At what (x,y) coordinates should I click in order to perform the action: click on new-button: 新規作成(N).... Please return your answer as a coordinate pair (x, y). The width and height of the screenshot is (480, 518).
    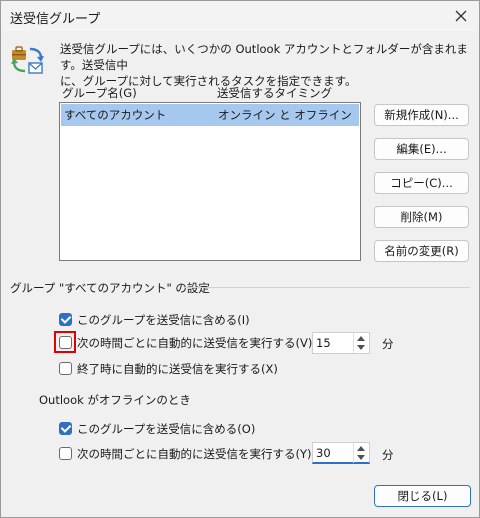
    Looking at the image, I should click on (421, 115).